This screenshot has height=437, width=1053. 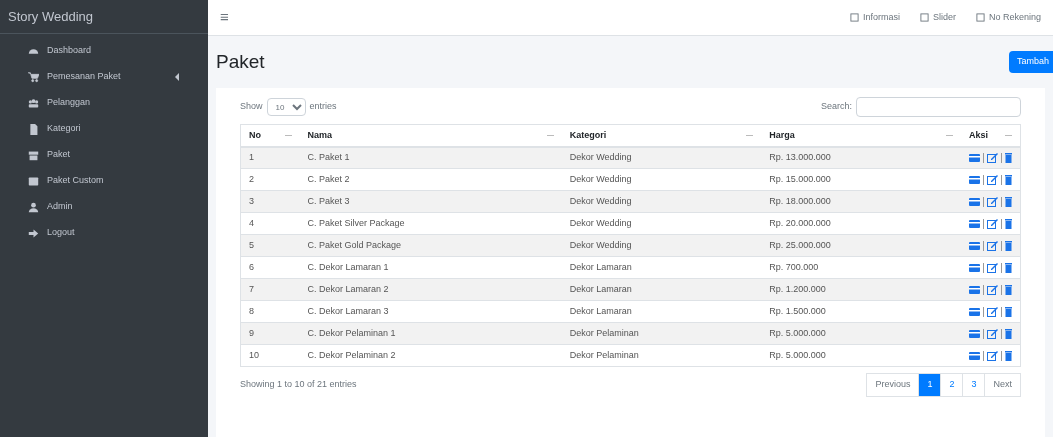 I want to click on table-cell: 2, so click(x=251, y=178).